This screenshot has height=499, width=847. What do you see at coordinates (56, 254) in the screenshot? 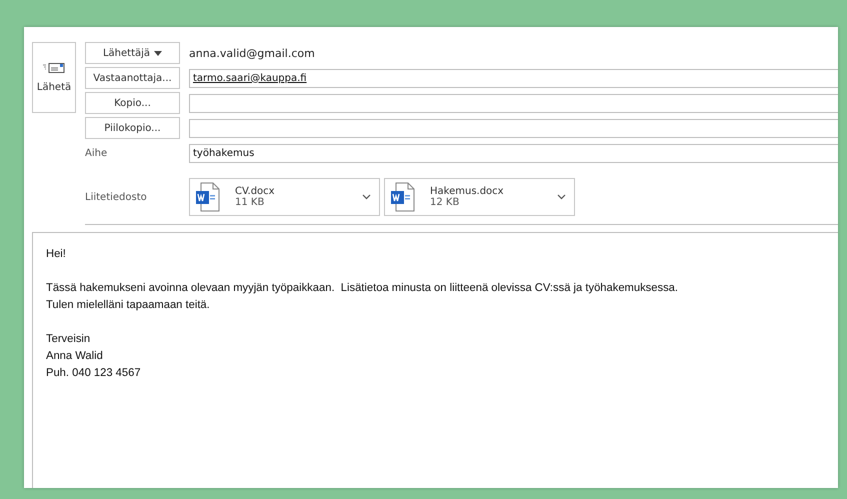
I see `message-line: Hei!` at bounding box center [56, 254].